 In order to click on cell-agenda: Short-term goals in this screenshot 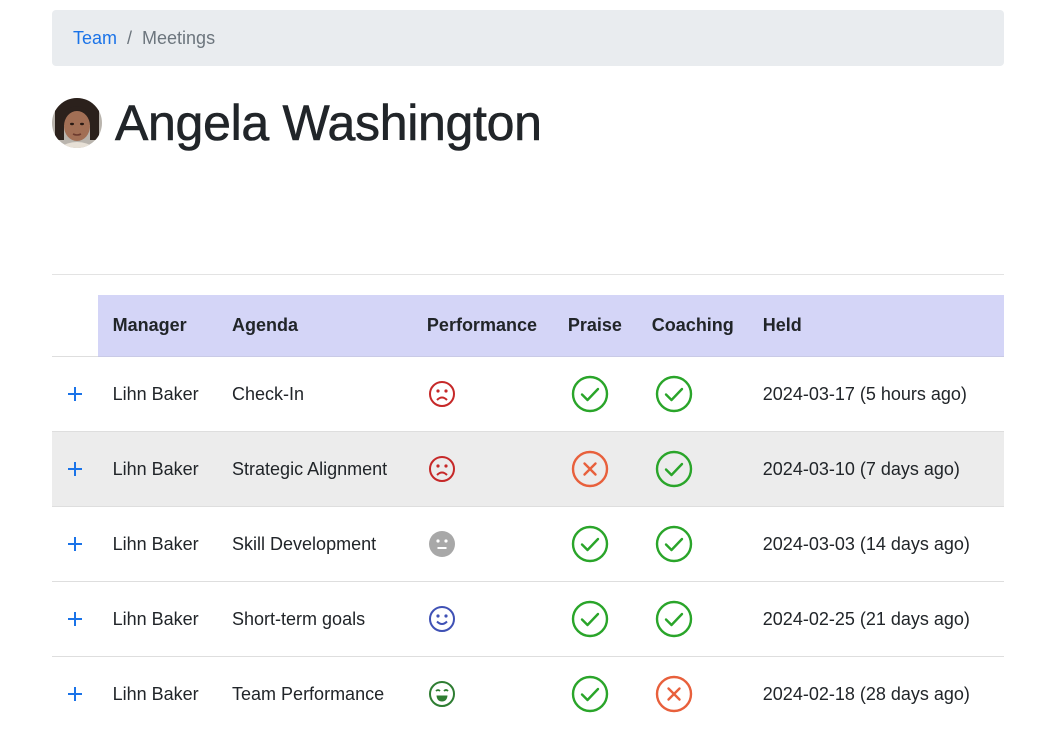, I will do `click(329, 619)`.